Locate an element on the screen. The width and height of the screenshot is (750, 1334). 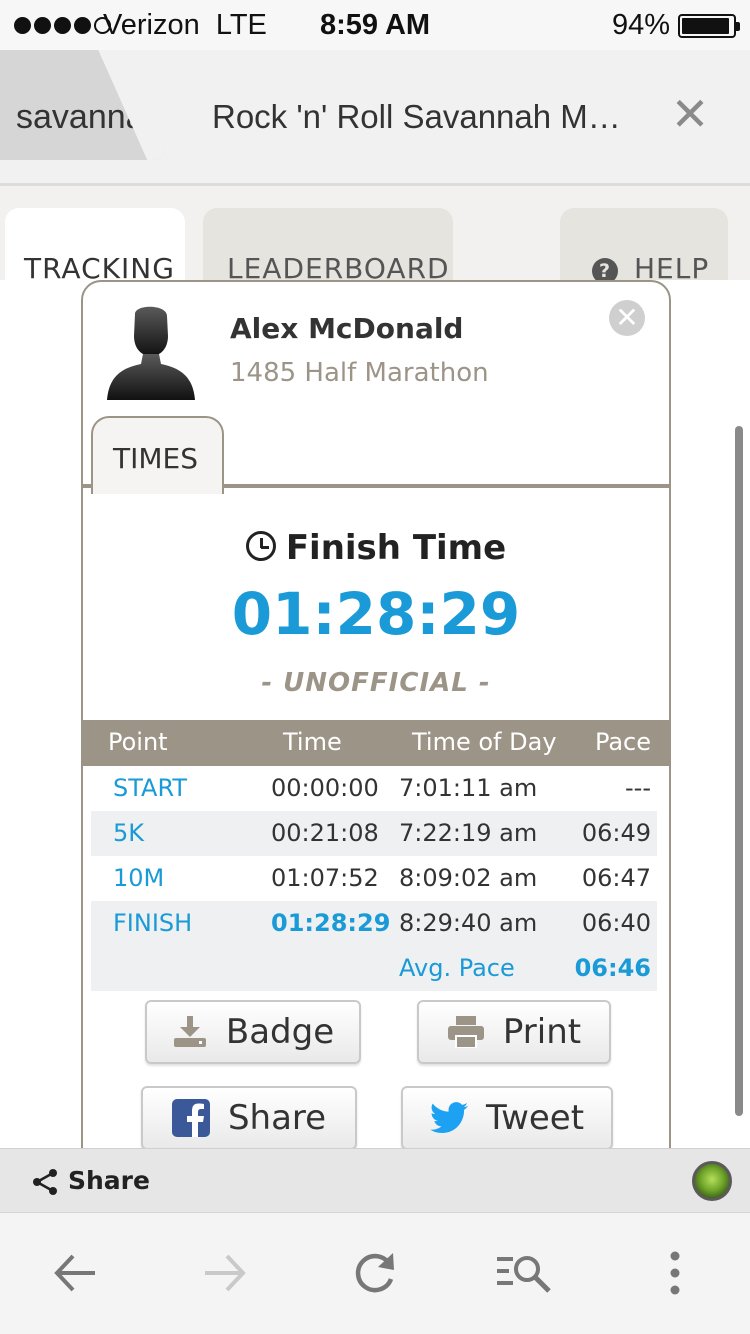
status-indicator-icon is located at coordinates (712, 1181).